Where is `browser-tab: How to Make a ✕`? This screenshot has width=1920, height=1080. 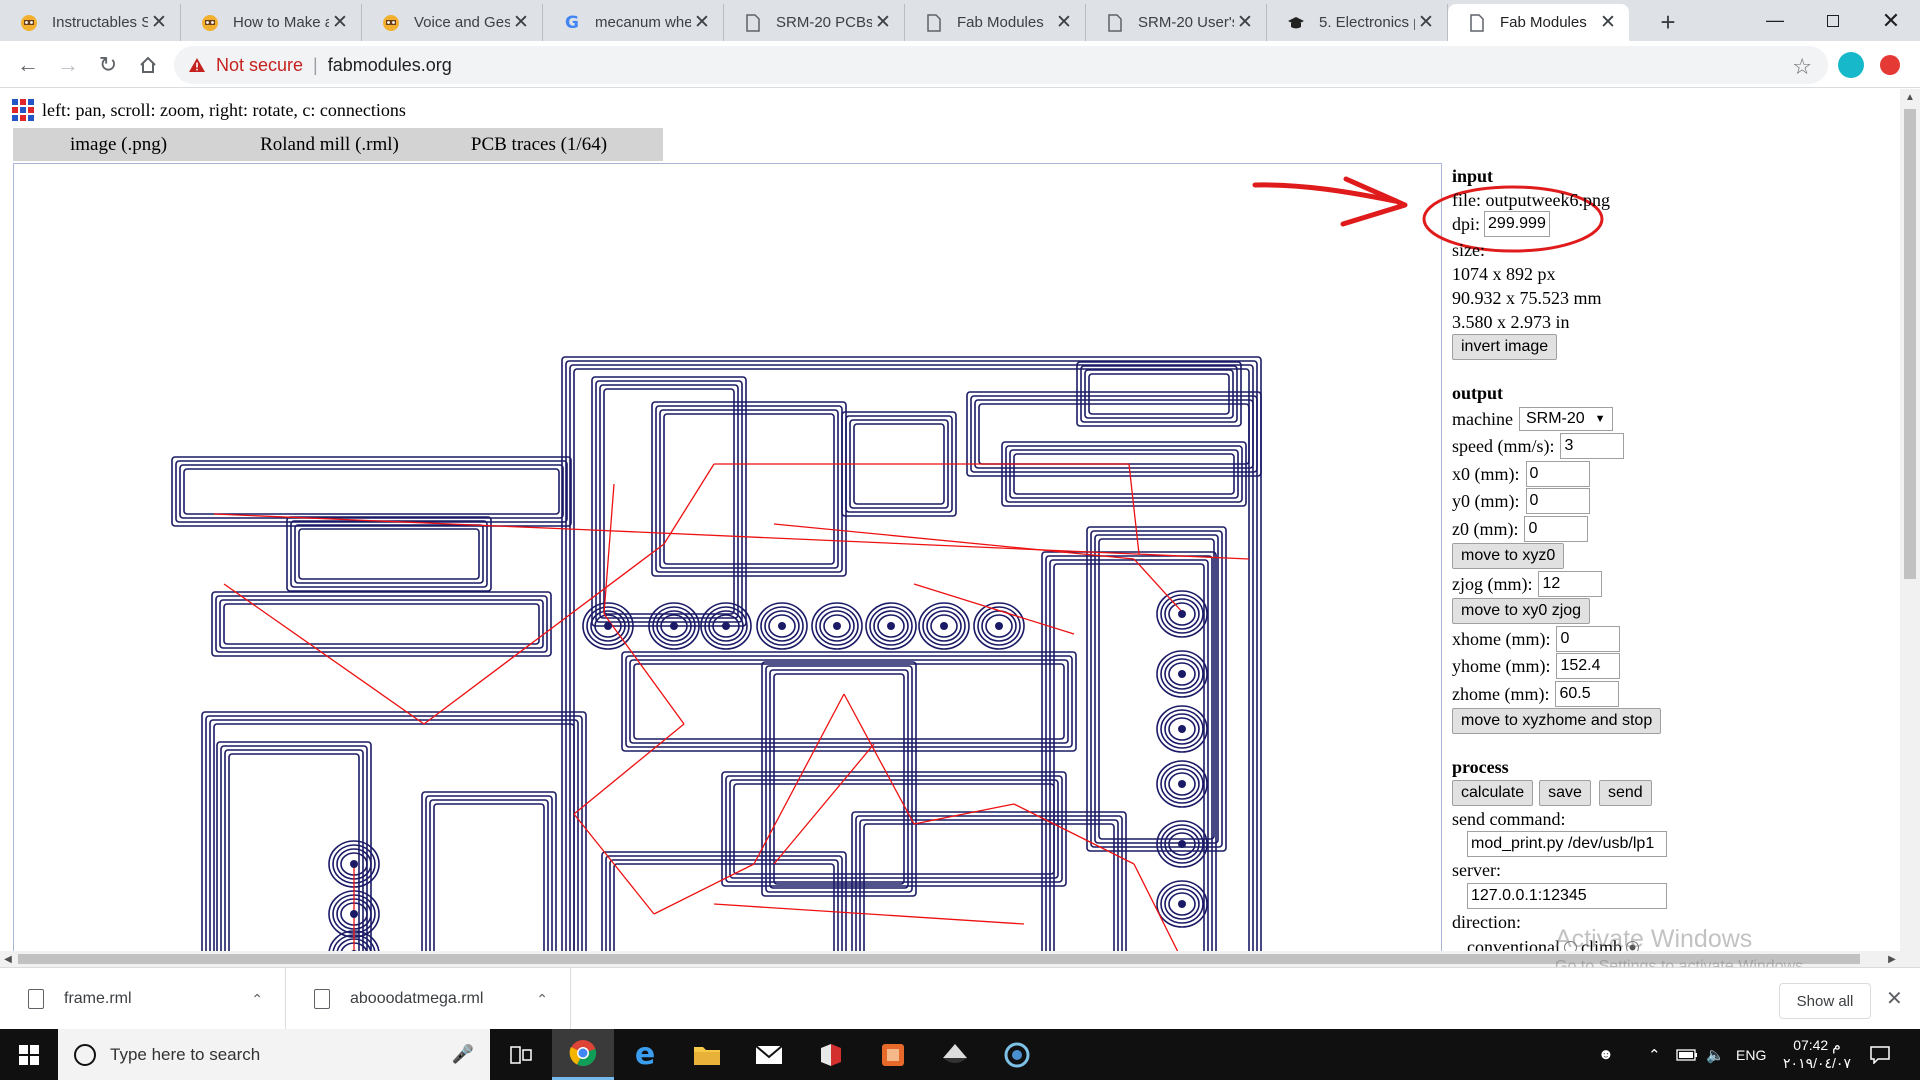 browser-tab: How to Make a ✕ is located at coordinates (271, 22).